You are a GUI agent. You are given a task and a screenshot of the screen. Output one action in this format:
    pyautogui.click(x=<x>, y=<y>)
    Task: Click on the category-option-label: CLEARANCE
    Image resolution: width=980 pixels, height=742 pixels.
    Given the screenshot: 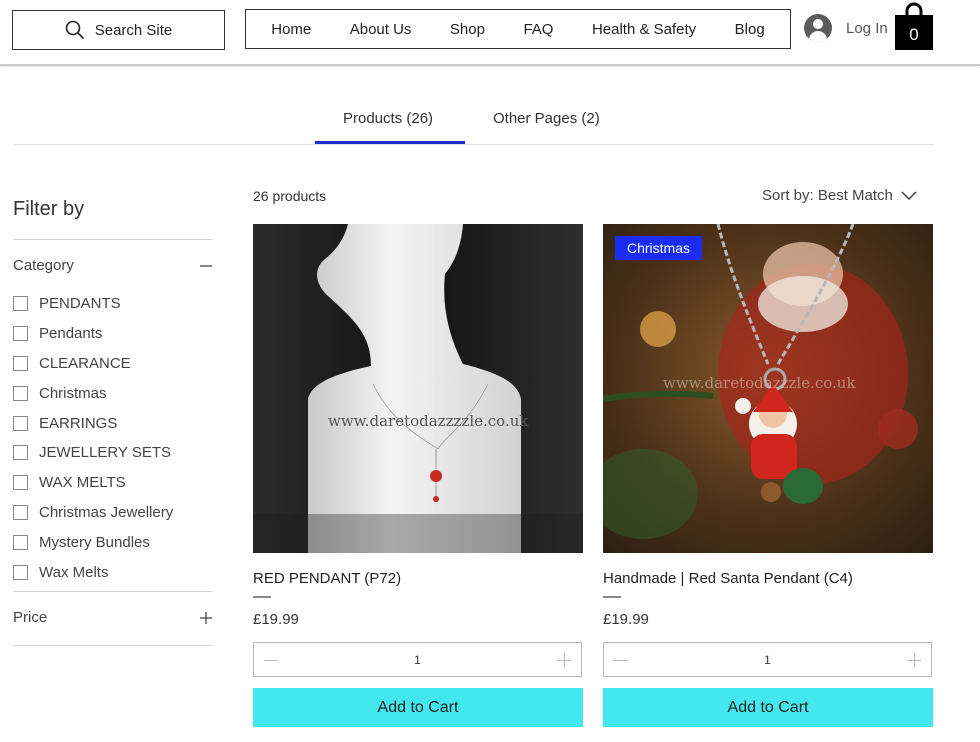 What is the action you would take?
    pyautogui.click(x=85, y=363)
    